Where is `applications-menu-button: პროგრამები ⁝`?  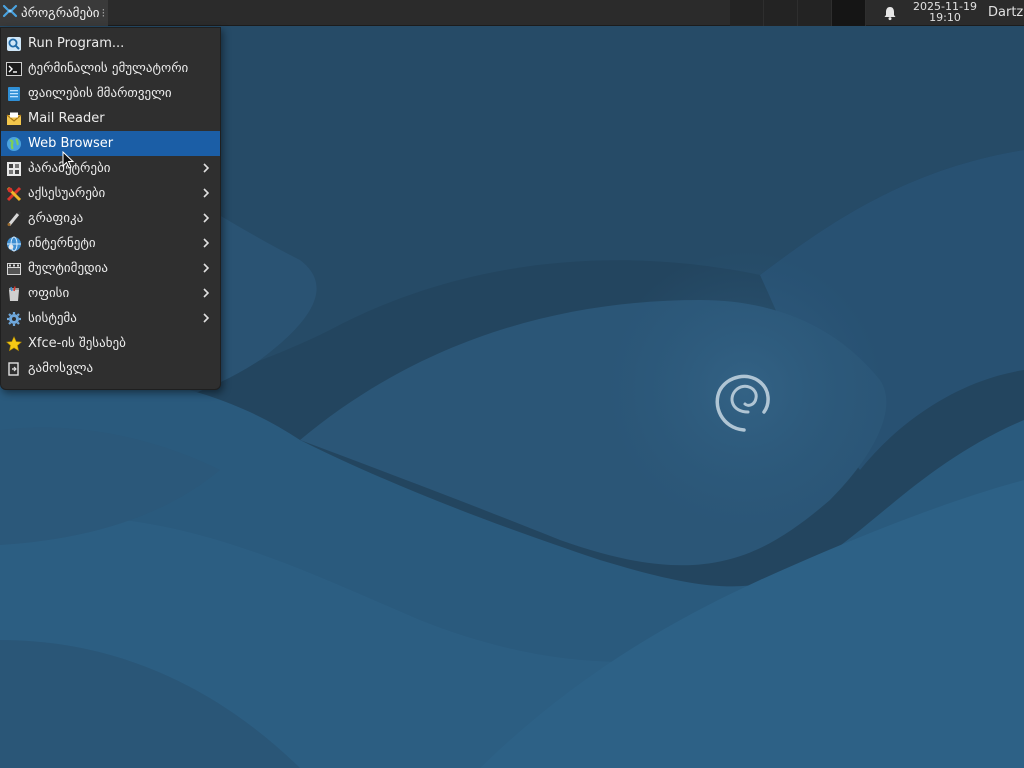
applications-menu-button: პროგრამები ⁝ is located at coordinates (54, 13).